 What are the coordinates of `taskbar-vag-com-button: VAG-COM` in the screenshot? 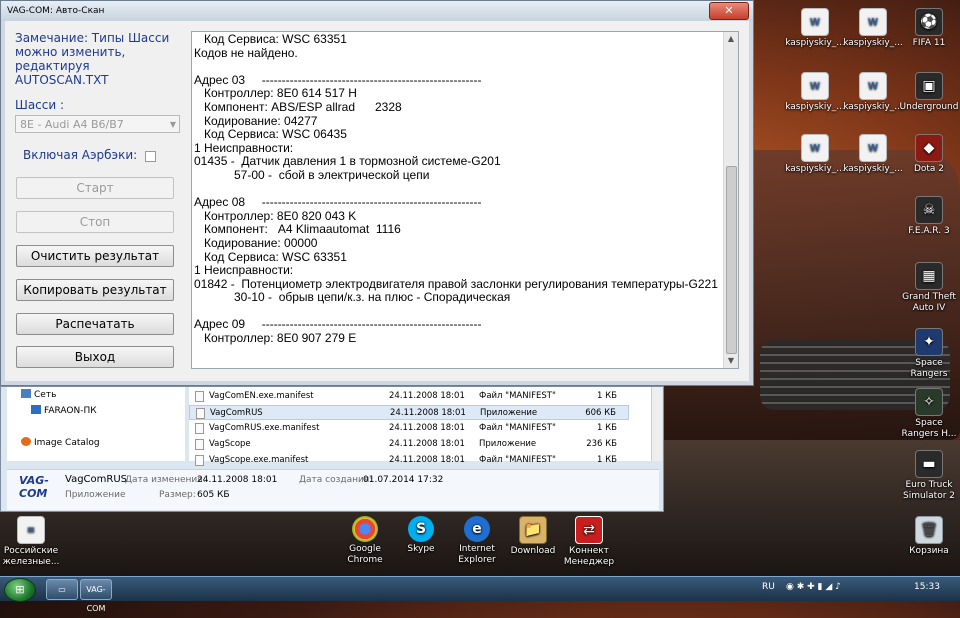 It's located at (96, 596).